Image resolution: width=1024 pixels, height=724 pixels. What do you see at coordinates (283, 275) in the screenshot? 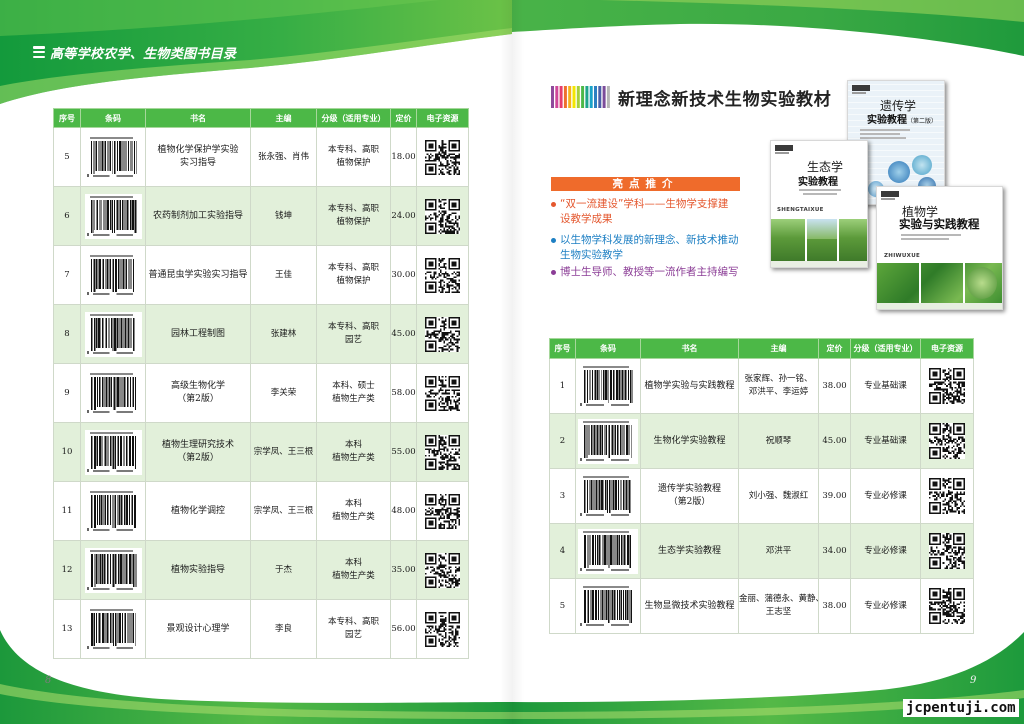
I see `cell-editor: 王佳` at bounding box center [283, 275].